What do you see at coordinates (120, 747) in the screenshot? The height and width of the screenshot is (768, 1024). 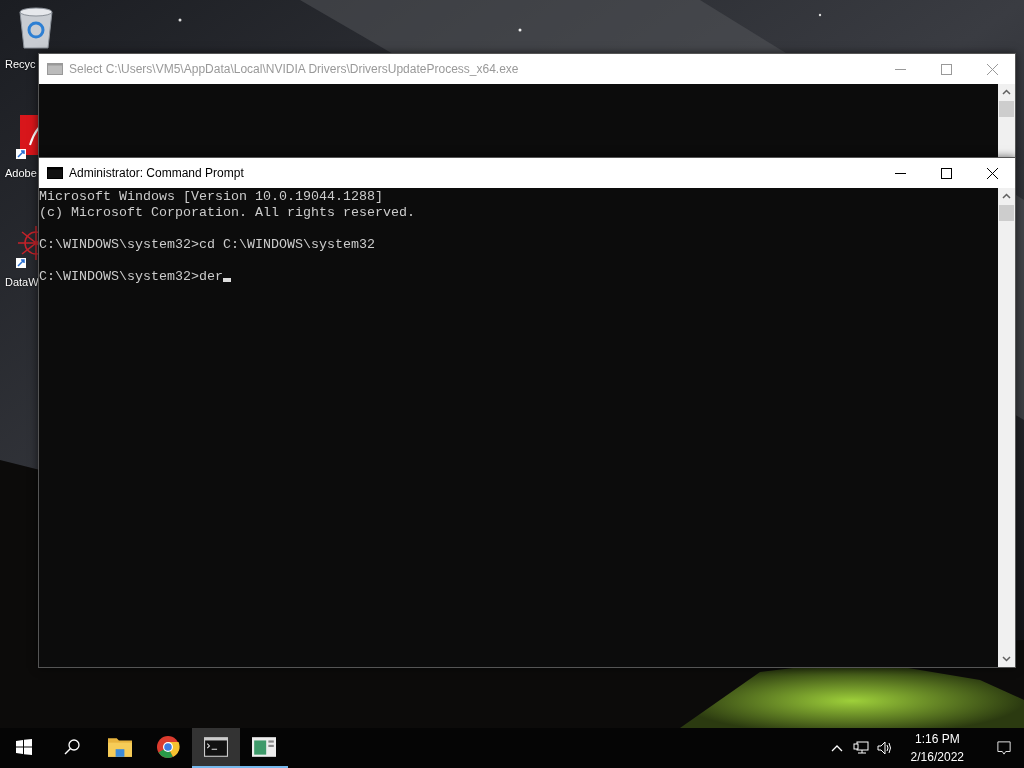 I see `folder-icon` at bounding box center [120, 747].